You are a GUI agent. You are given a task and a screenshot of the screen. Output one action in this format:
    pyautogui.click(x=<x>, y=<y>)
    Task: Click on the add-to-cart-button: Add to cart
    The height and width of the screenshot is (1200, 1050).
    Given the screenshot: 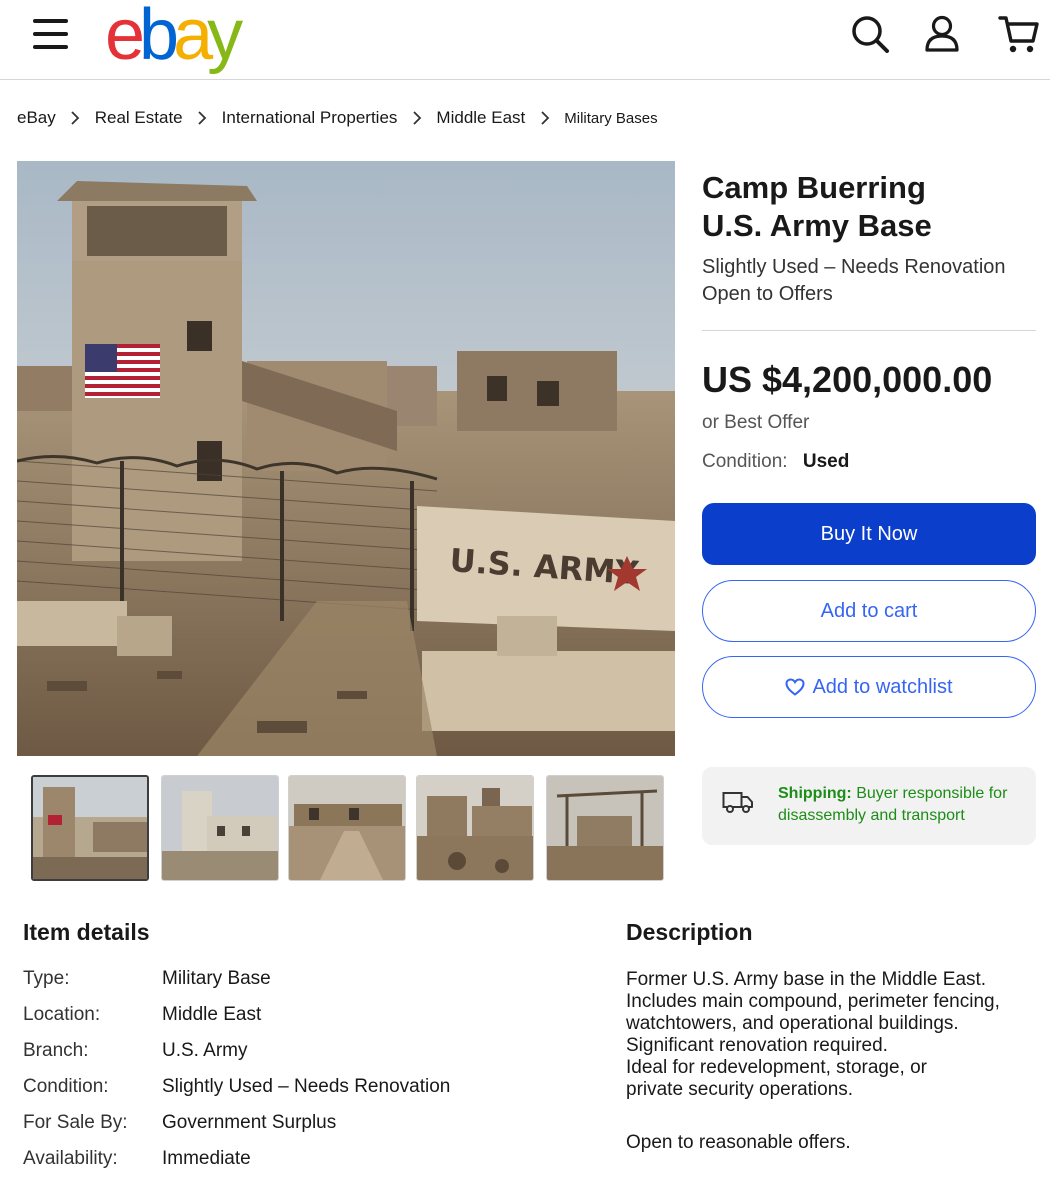 What is the action you would take?
    pyautogui.click(x=869, y=611)
    